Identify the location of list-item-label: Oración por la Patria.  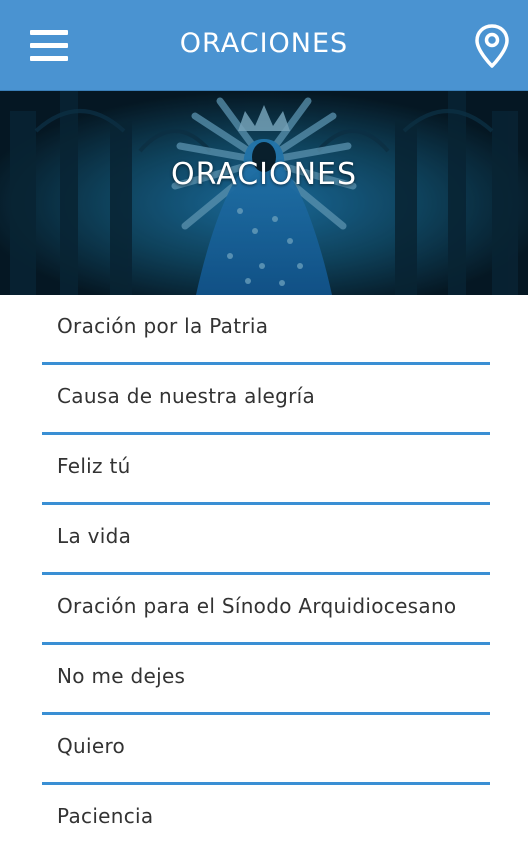
(163, 326).